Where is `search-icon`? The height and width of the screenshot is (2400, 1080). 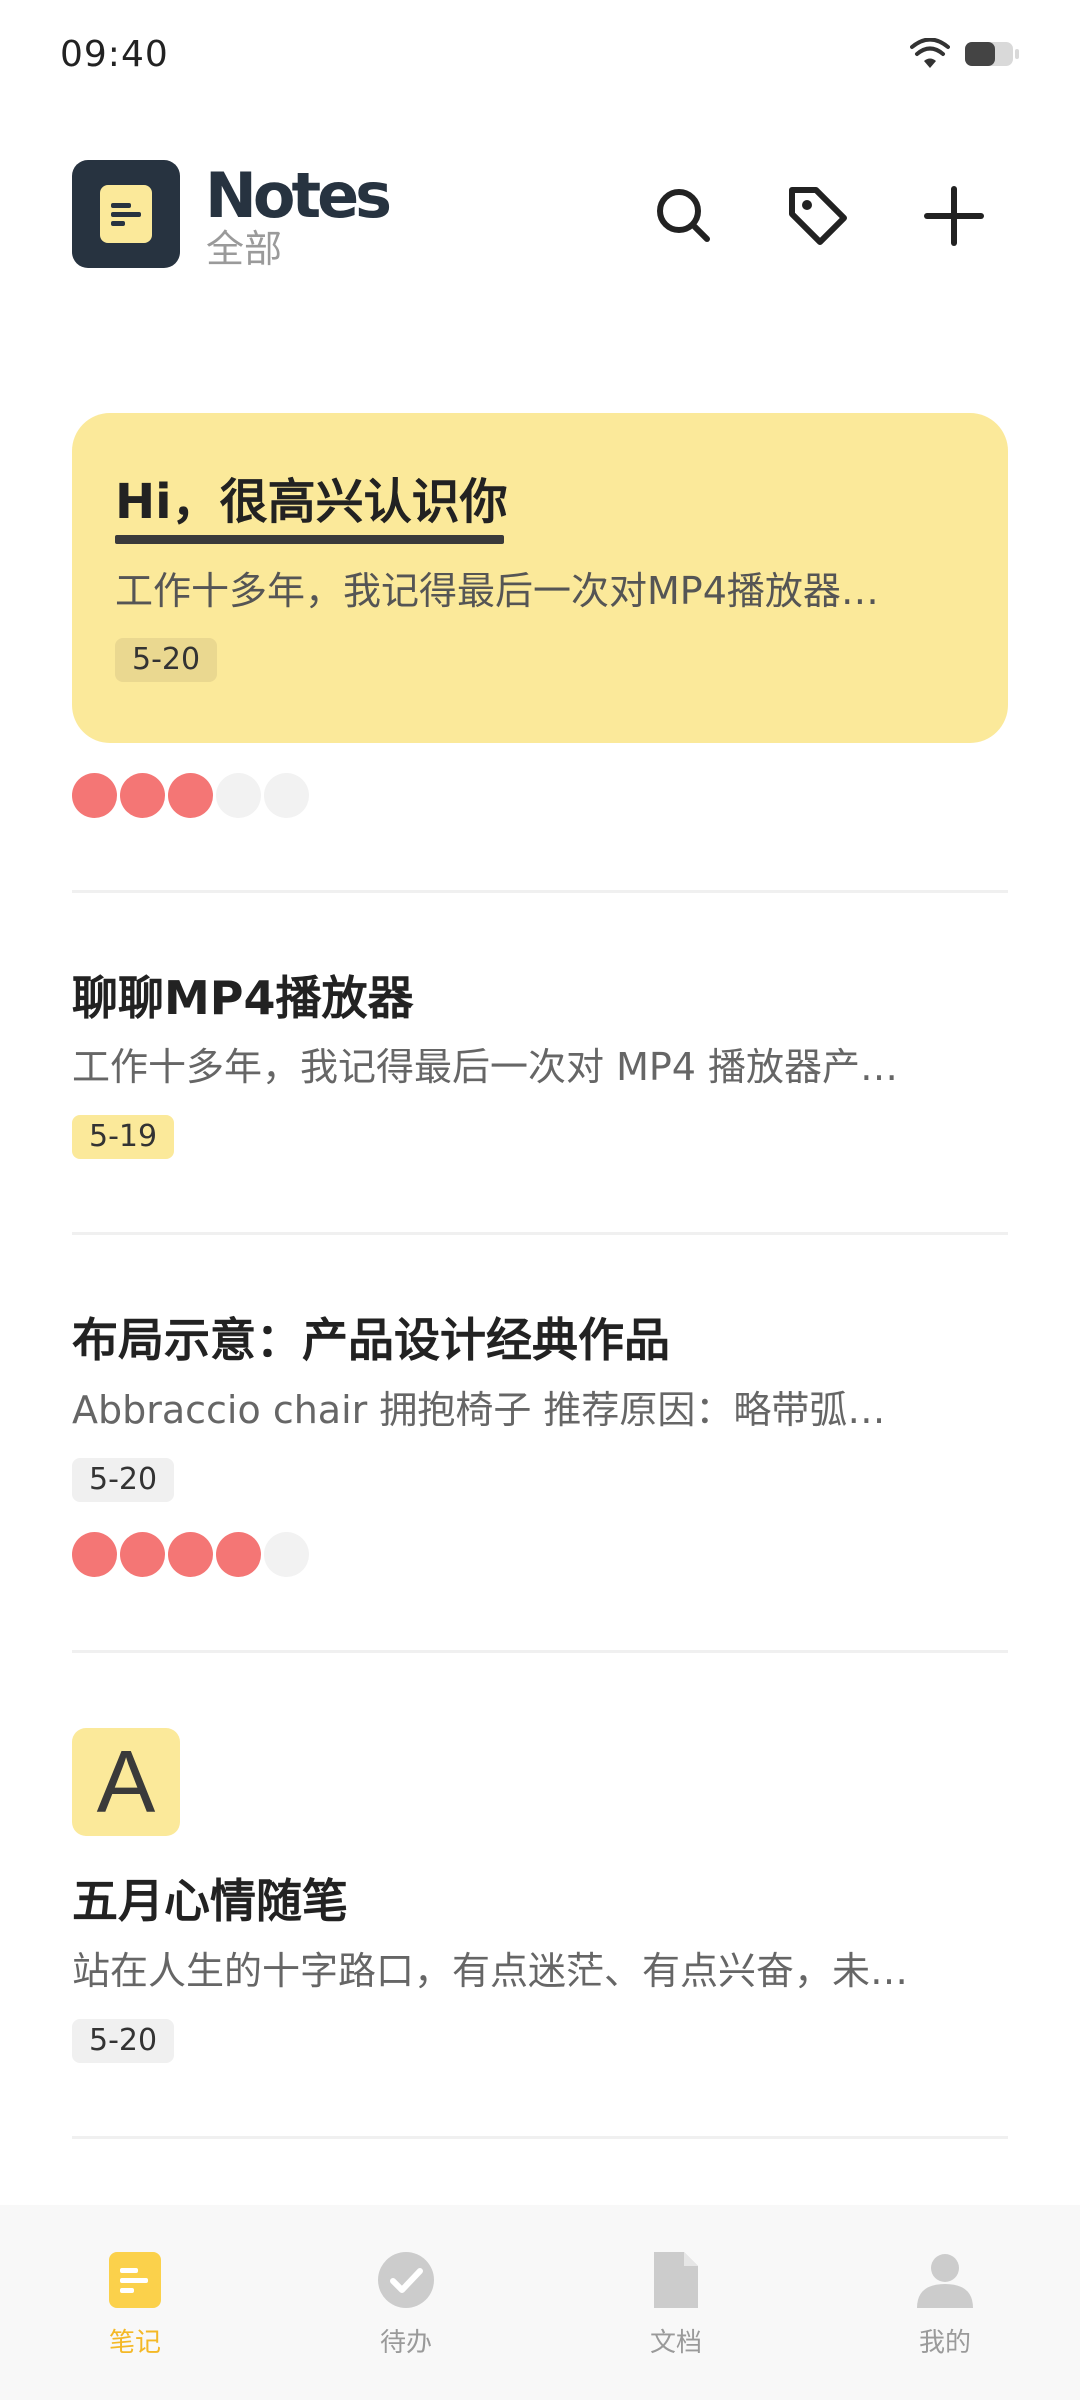
search-icon is located at coordinates (683, 215).